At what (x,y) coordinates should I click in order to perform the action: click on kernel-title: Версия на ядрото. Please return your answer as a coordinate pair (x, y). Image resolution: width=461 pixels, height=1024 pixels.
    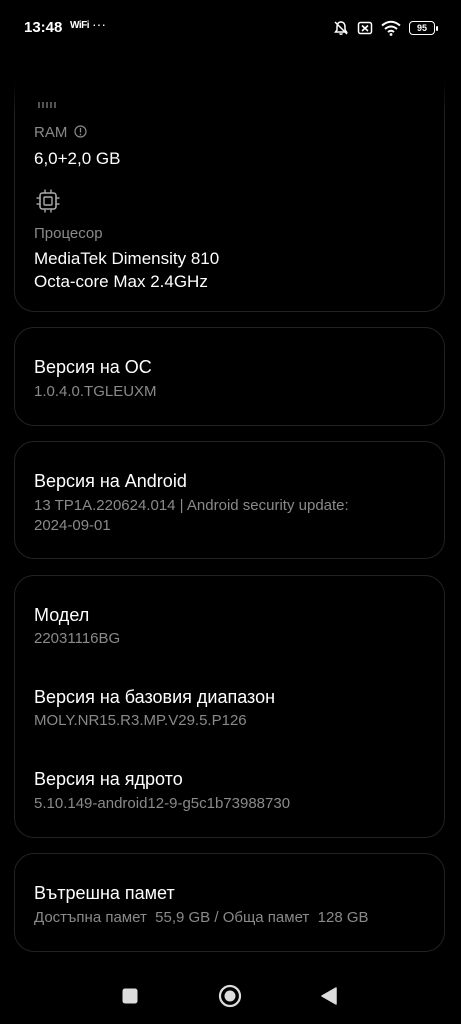
    Looking at the image, I should click on (108, 779).